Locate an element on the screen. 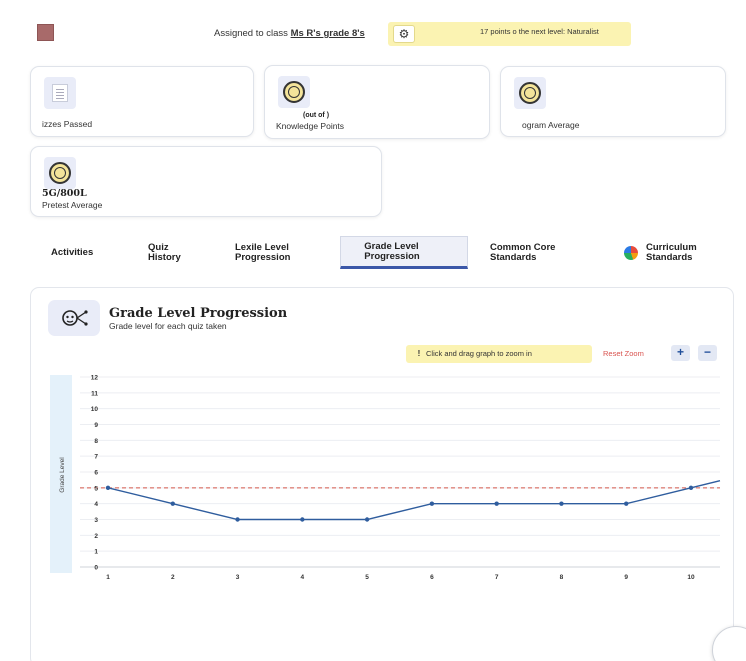 The width and height of the screenshot is (746, 661). y-tick-label: 3 is located at coordinates (96, 520).